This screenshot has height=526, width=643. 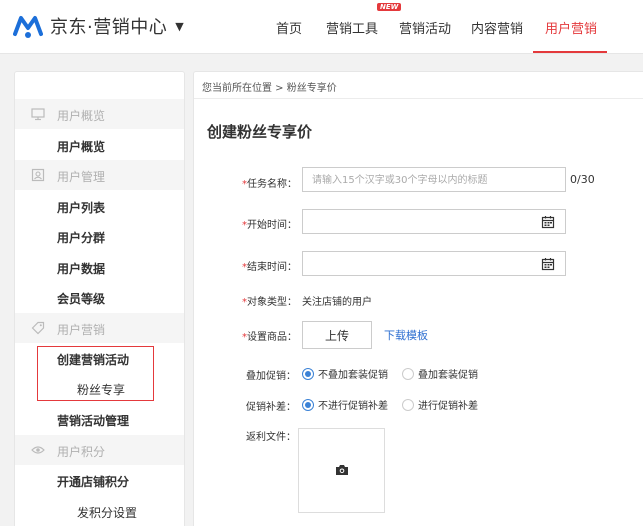 I want to click on download-template-link: 下载模板, so click(x=406, y=335).